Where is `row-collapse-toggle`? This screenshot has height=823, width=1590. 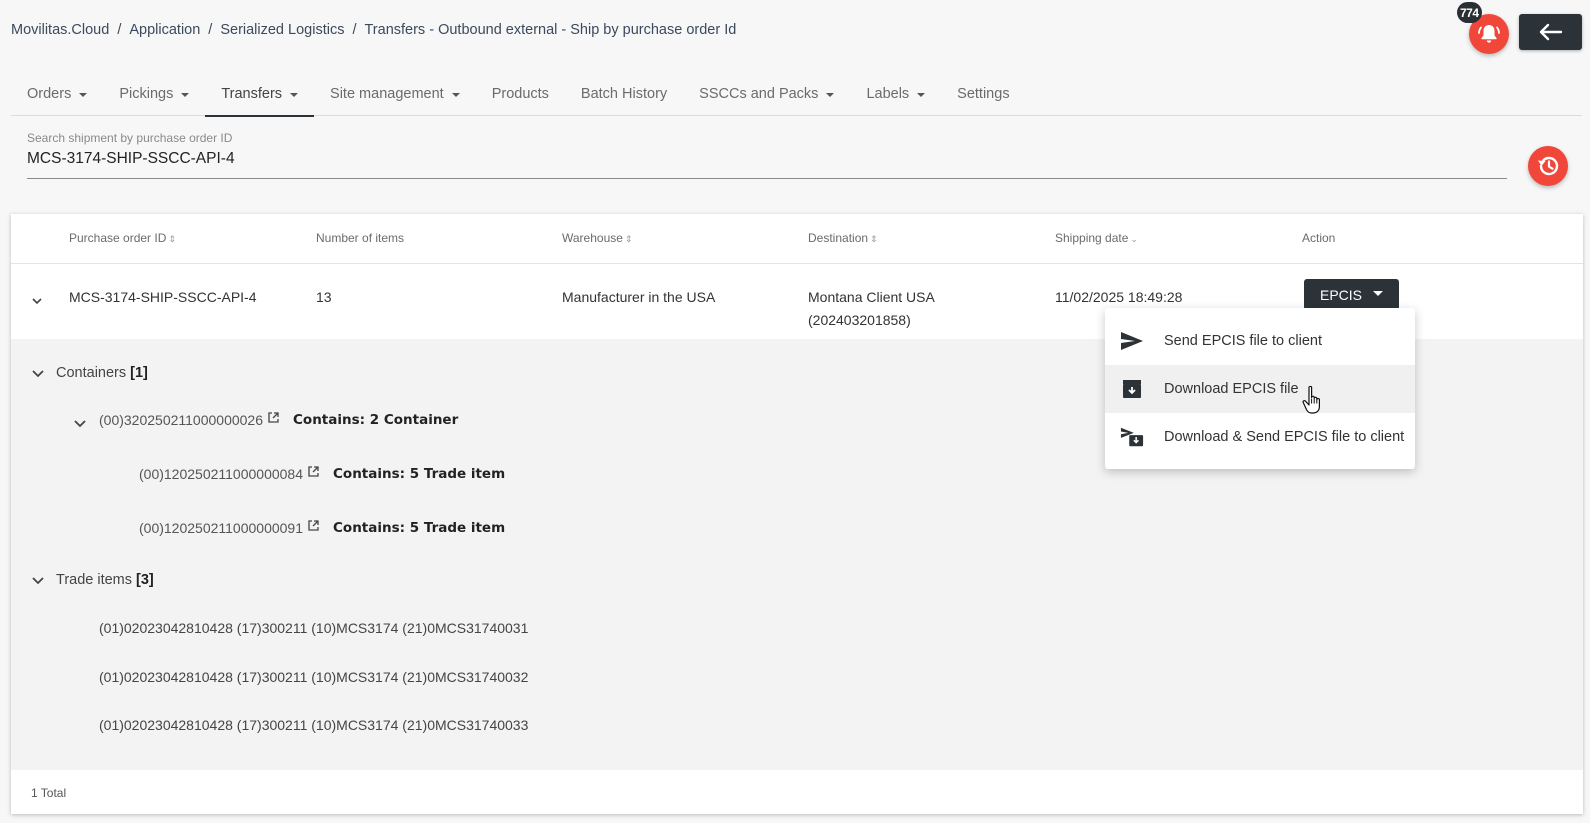
row-collapse-toggle is located at coordinates (37, 301).